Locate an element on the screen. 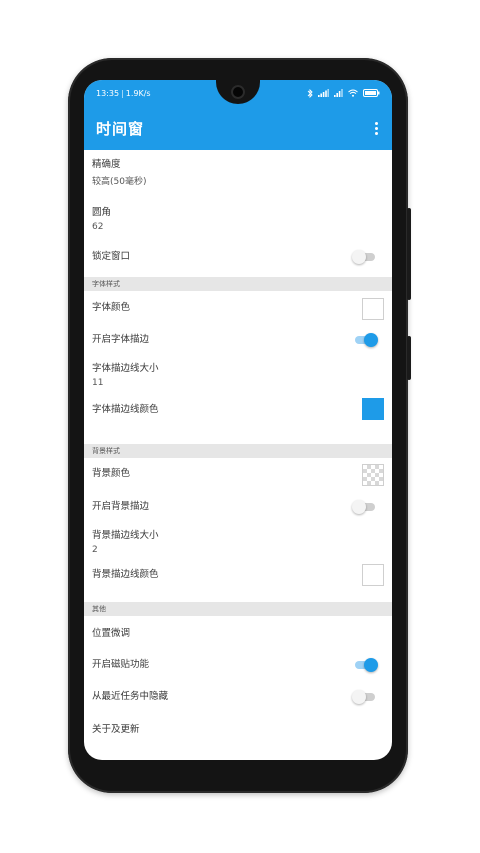  setting-bg-stroke: 开启背景描边 is located at coordinates (238, 507).